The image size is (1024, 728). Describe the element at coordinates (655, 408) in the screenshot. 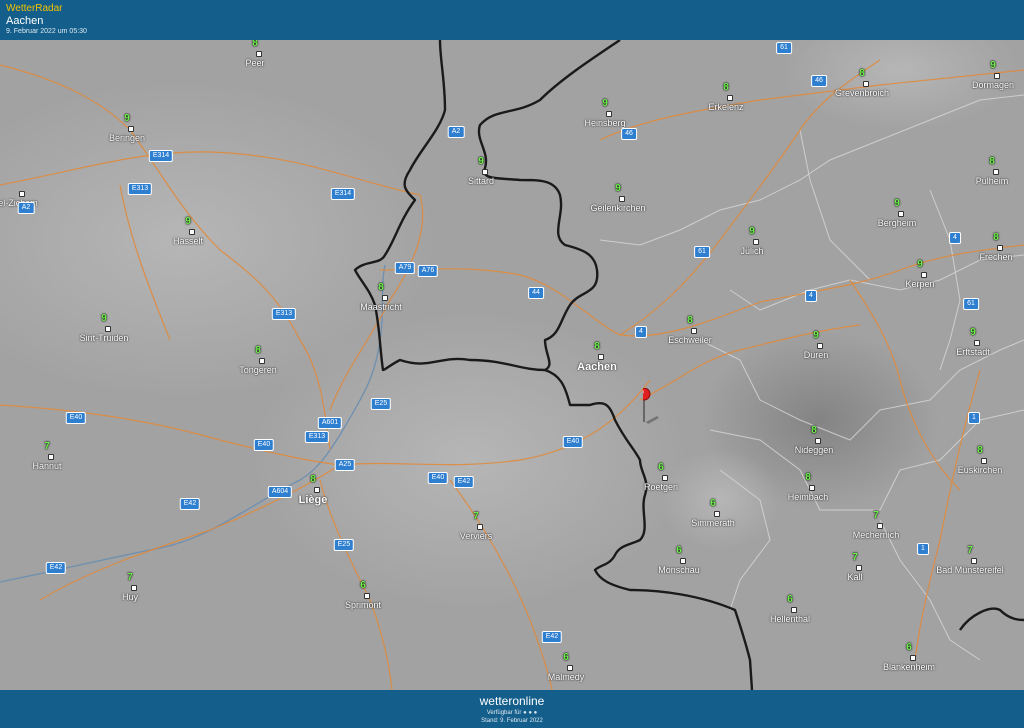

I see `map-pin-icon` at that location.